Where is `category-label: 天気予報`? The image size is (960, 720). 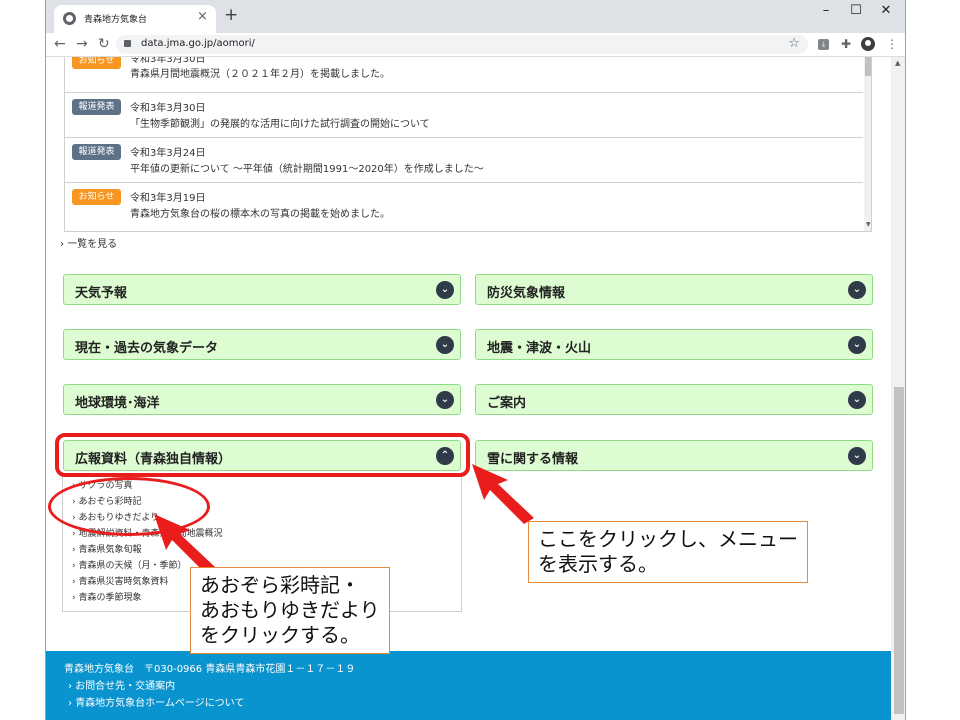 category-label: 天気予報 is located at coordinates (101, 293).